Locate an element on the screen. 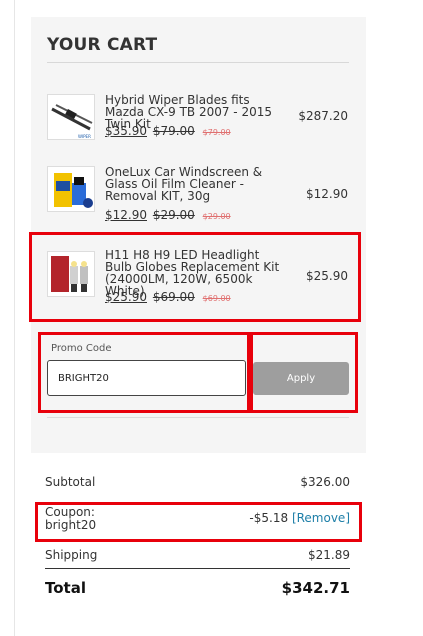 This screenshot has height=636, width=423. item-original-price-small: $79.00 is located at coordinates (216, 132).